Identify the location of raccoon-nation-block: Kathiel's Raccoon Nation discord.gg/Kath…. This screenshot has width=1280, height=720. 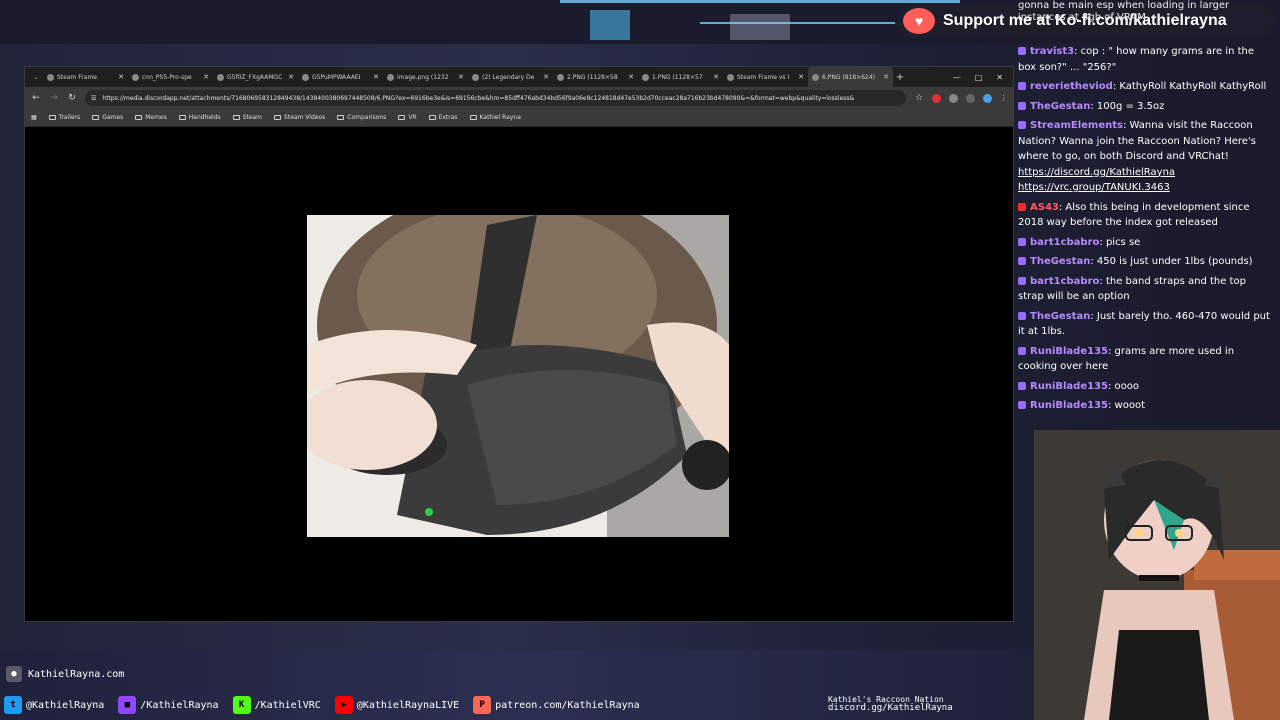
(890, 704).